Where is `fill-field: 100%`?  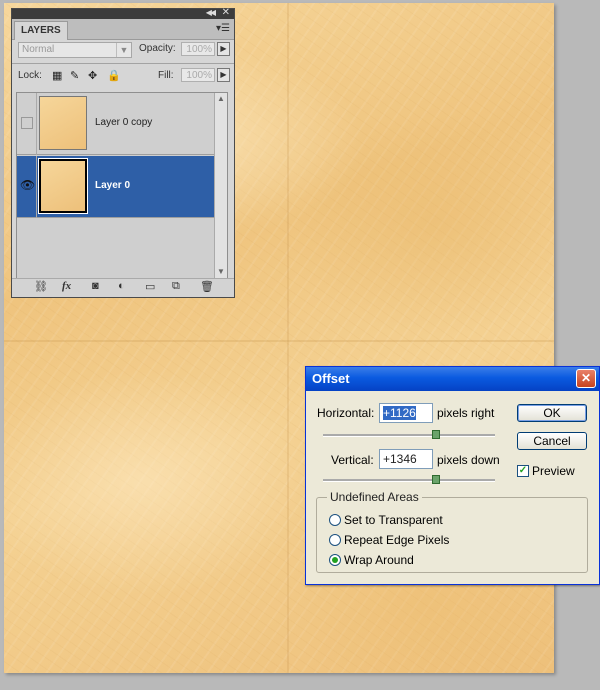 fill-field: 100% is located at coordinates (198, 75).